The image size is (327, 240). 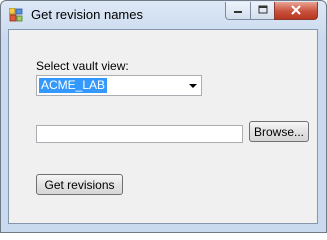 I want to click on title-bar: Get revision names, so click(x=163, y=15).